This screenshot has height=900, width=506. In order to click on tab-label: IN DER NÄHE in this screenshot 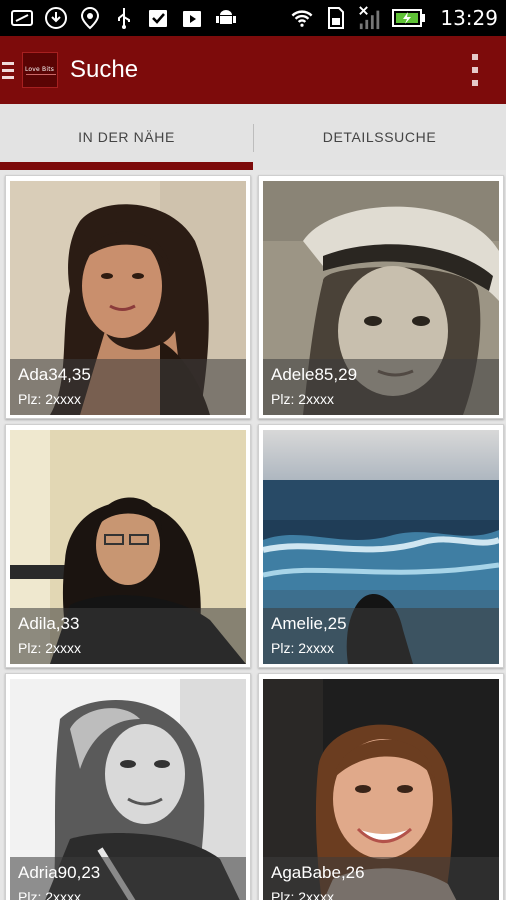, I will do `click(126, 137)`.